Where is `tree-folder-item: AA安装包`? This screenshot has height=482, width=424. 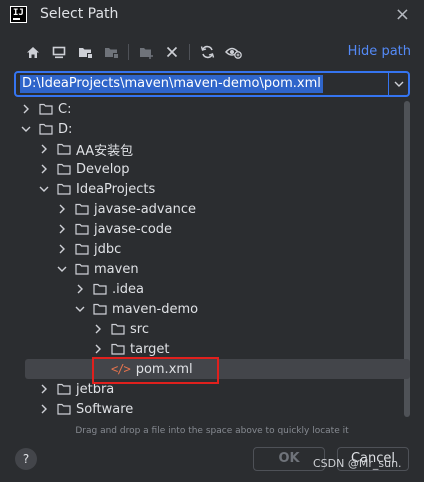
tree-folder-item: AA安装包 is located at coordinates (212, 149).